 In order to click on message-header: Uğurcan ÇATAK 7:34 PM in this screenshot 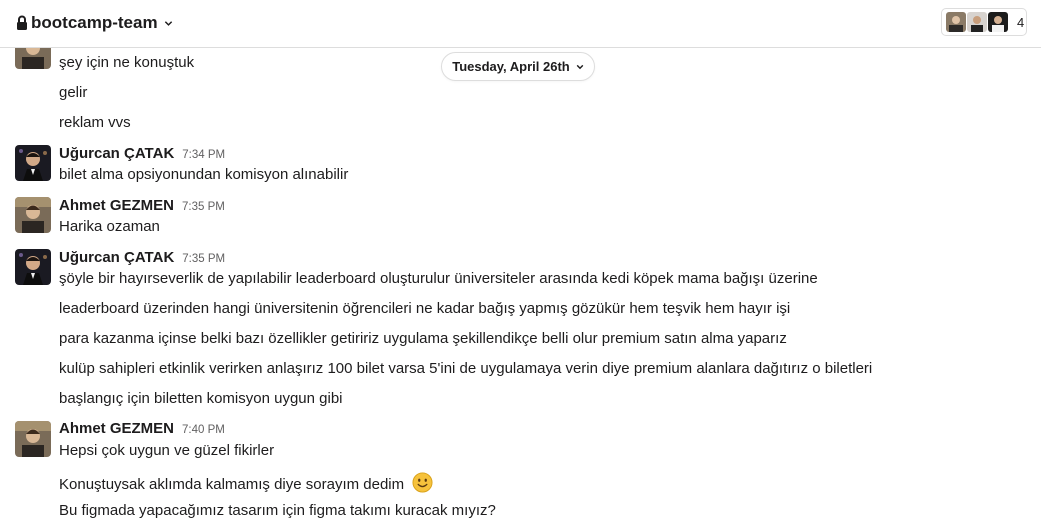, I will do `click(142, 153)`.